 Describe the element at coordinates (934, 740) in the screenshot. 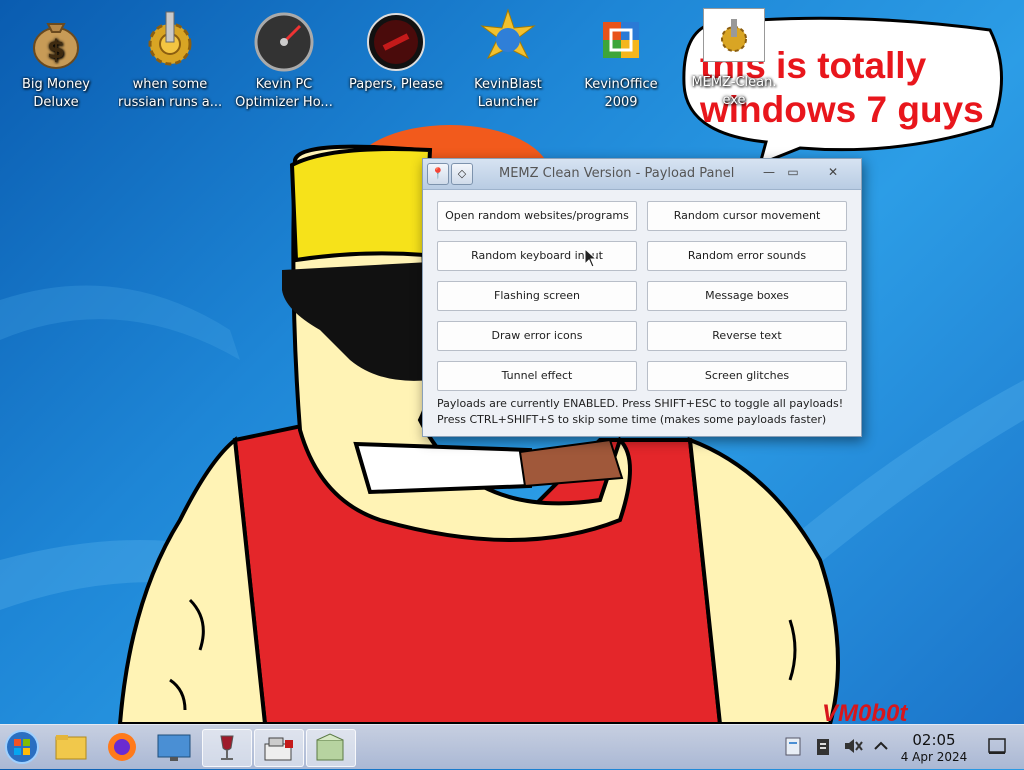

I see `clock-time: 02:05` at that location.